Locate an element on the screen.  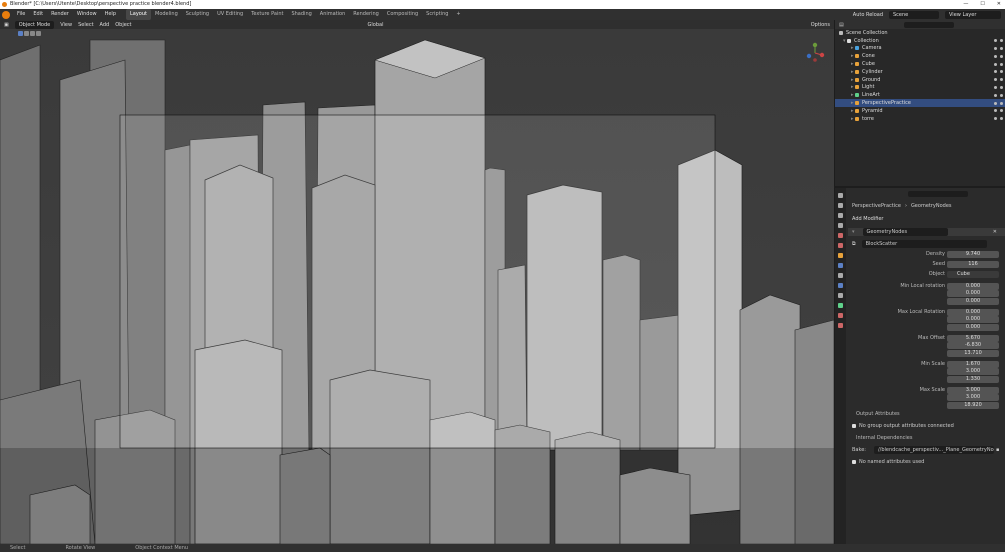
outliner-item-pyramid: ▸ Pyramid is located at coordinates (920, 111).